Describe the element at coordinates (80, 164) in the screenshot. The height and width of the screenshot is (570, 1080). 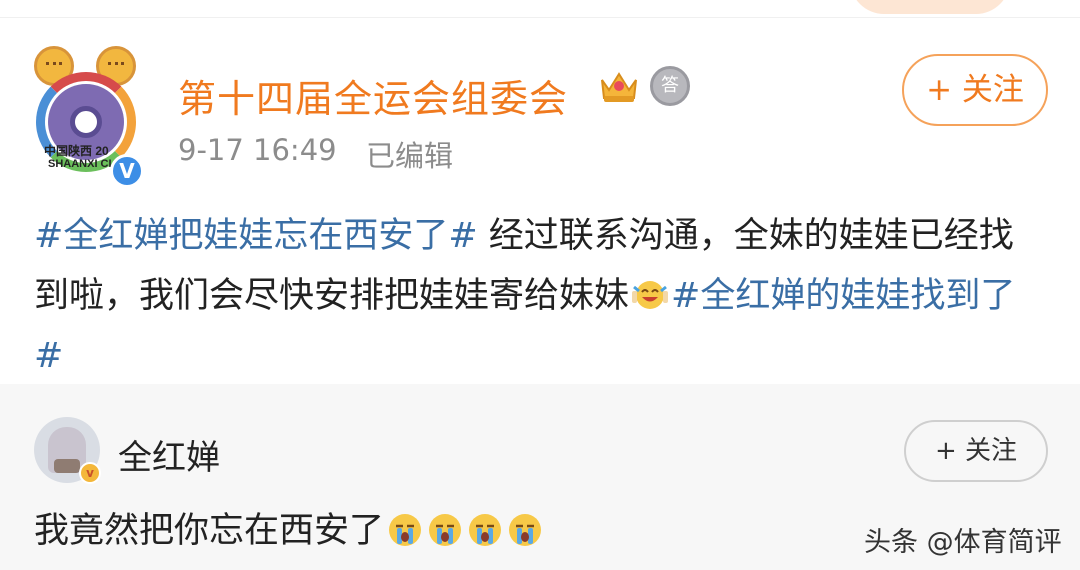
I see `logo-text-en: SHAANXI CI` at that location.